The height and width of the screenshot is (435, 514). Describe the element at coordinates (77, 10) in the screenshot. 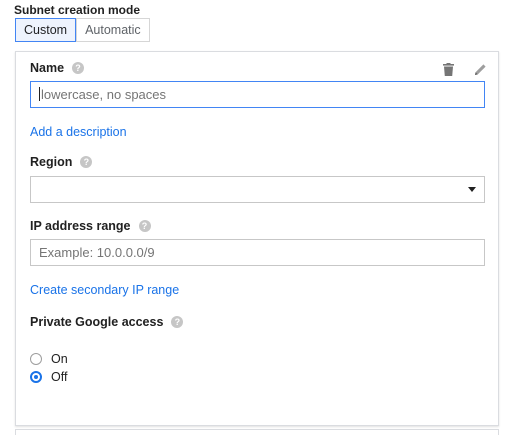

I see `subnet-mode-title: Subnet creation mode` at that location.